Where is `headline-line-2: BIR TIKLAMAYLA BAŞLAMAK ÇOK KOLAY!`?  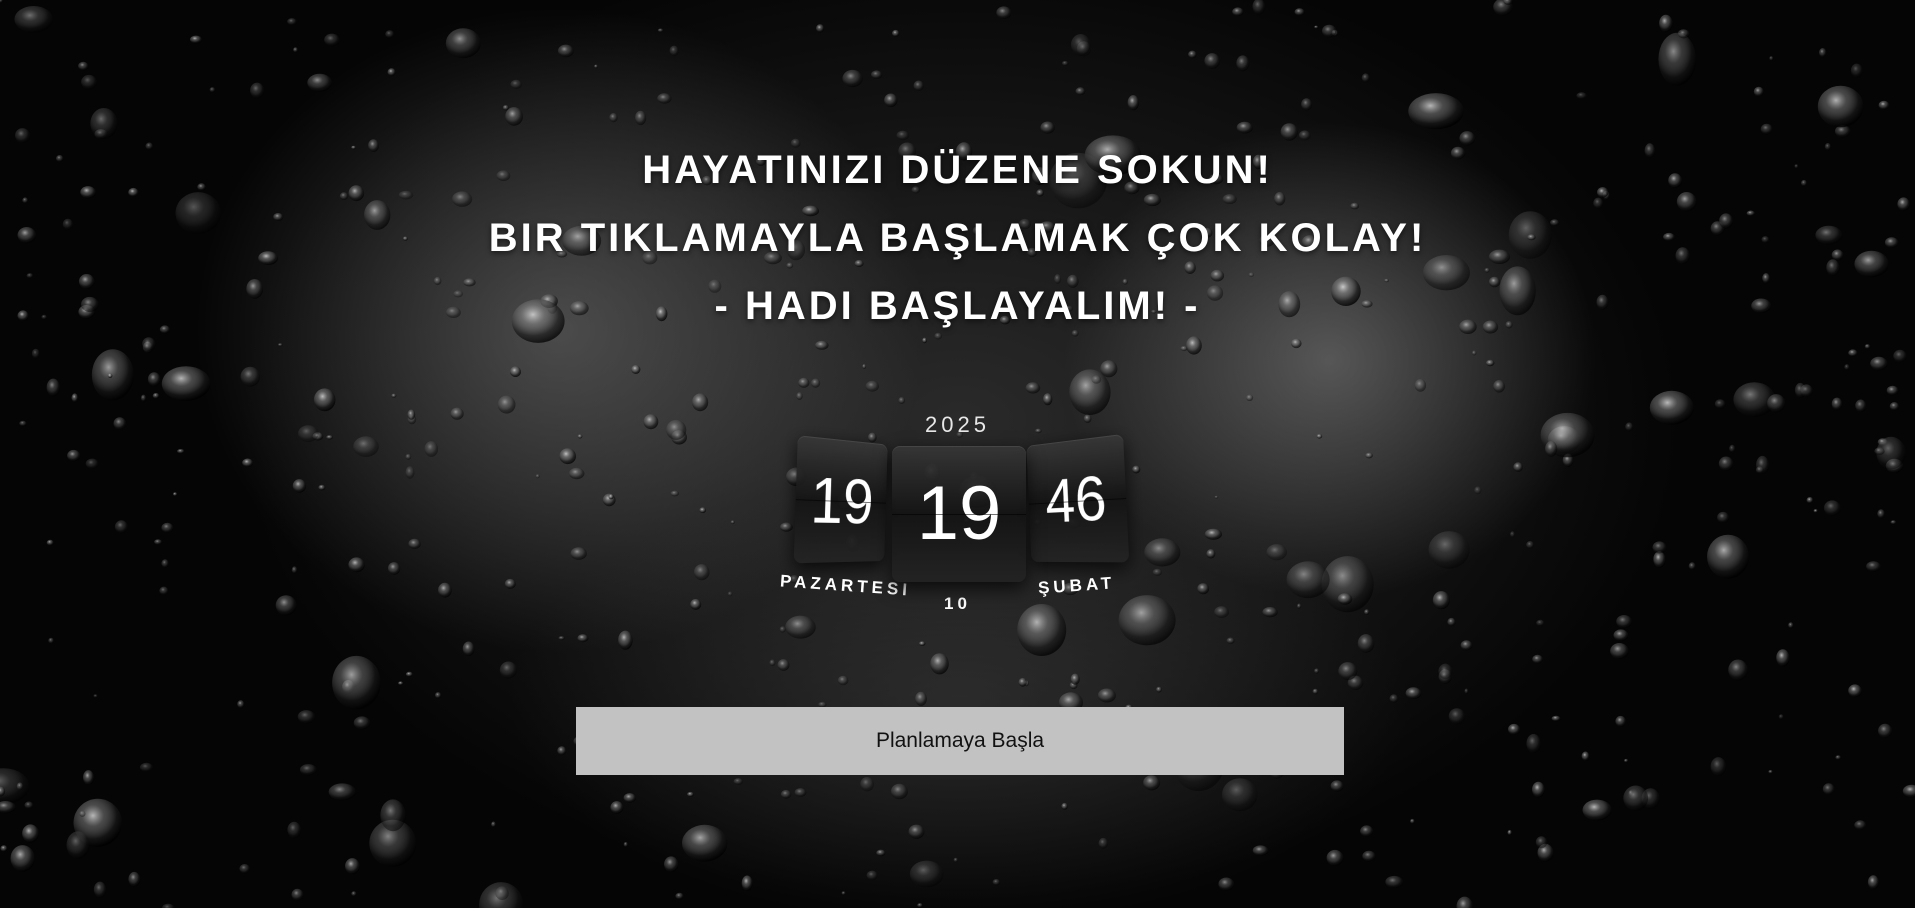 headline-line-2: BIR TIKLAMAYLA BAŞLAMAK ÇOK KOLAY! is located at coordinates (957, 238).